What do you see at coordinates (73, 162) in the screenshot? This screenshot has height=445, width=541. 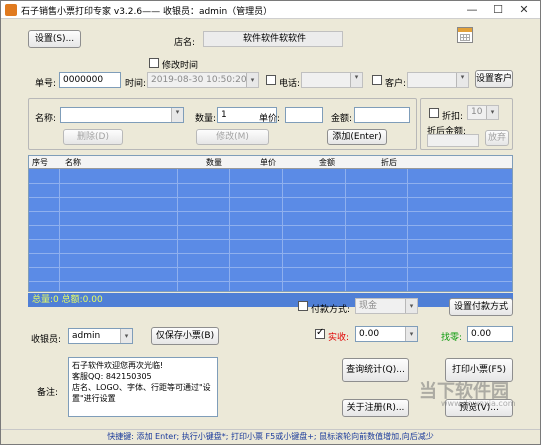 I see `column-header: 名称` at bounding box center [73, 162].